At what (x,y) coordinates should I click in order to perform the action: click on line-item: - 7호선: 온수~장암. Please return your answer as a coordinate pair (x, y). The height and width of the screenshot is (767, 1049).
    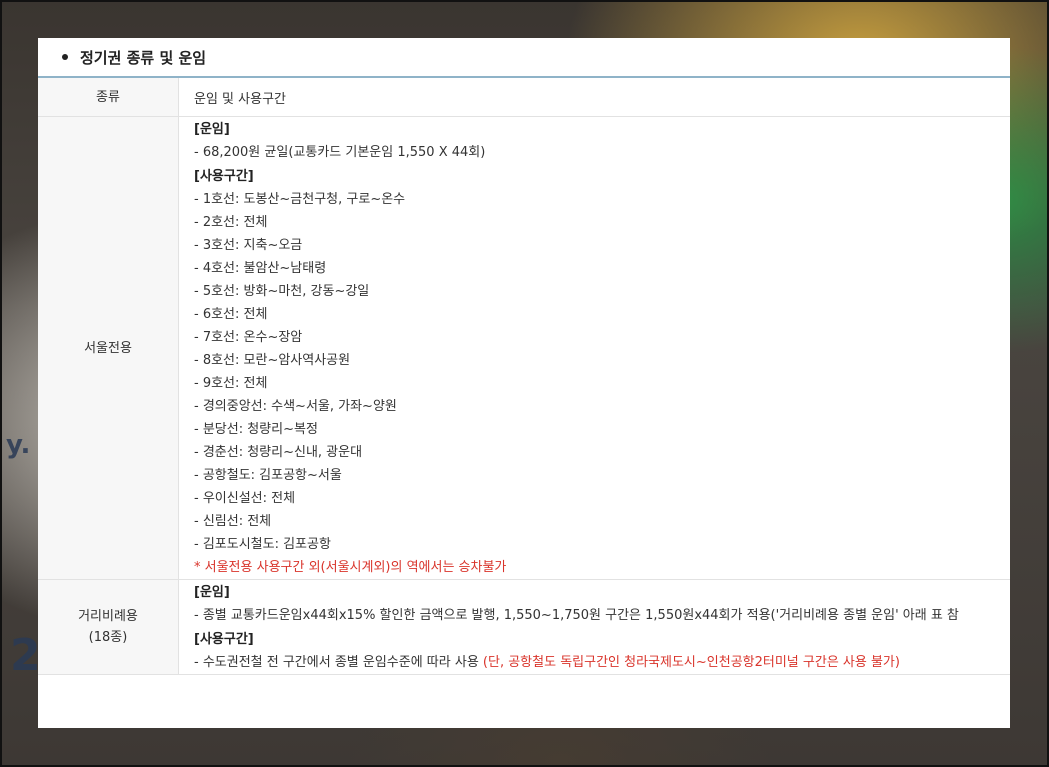
    Looking at the image, I should click on (248, 337).